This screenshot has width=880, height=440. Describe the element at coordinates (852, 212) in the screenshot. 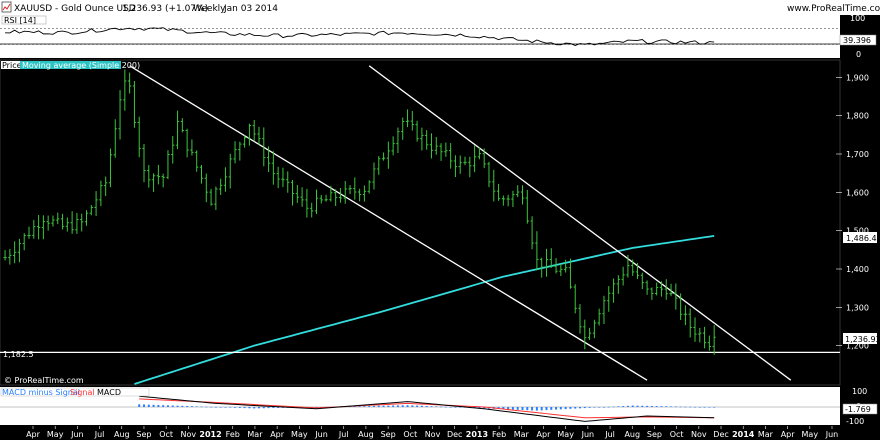

I see `price-axis: 1,2001,3001,4001,5001,6001,7001,8001,900` at that location.